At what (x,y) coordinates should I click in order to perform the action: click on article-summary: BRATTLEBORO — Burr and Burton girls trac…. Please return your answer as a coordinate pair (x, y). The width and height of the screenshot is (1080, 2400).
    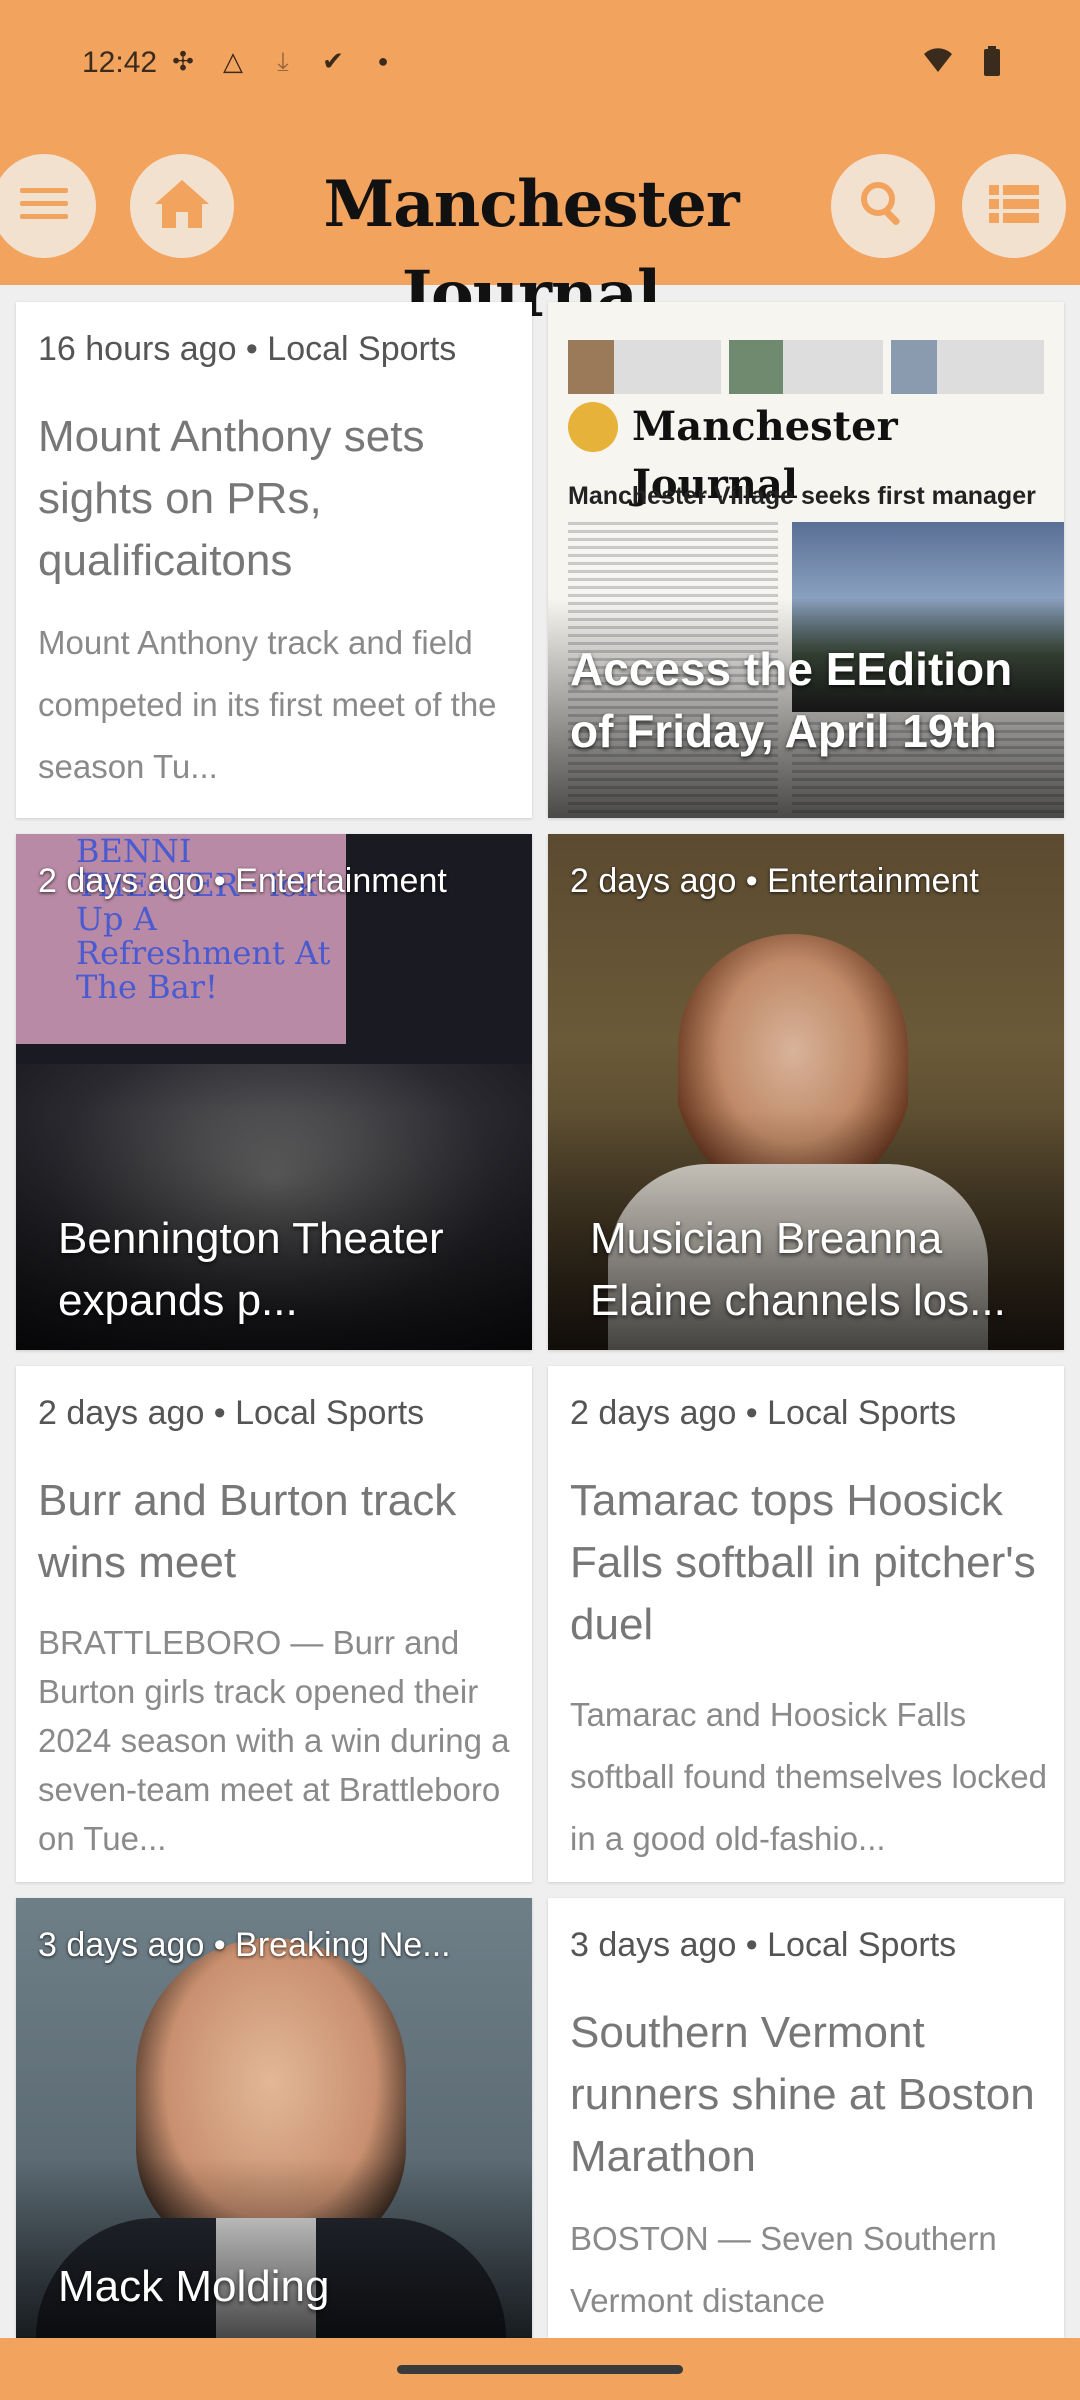
    Looking at the image, I should click on (274, 1740).